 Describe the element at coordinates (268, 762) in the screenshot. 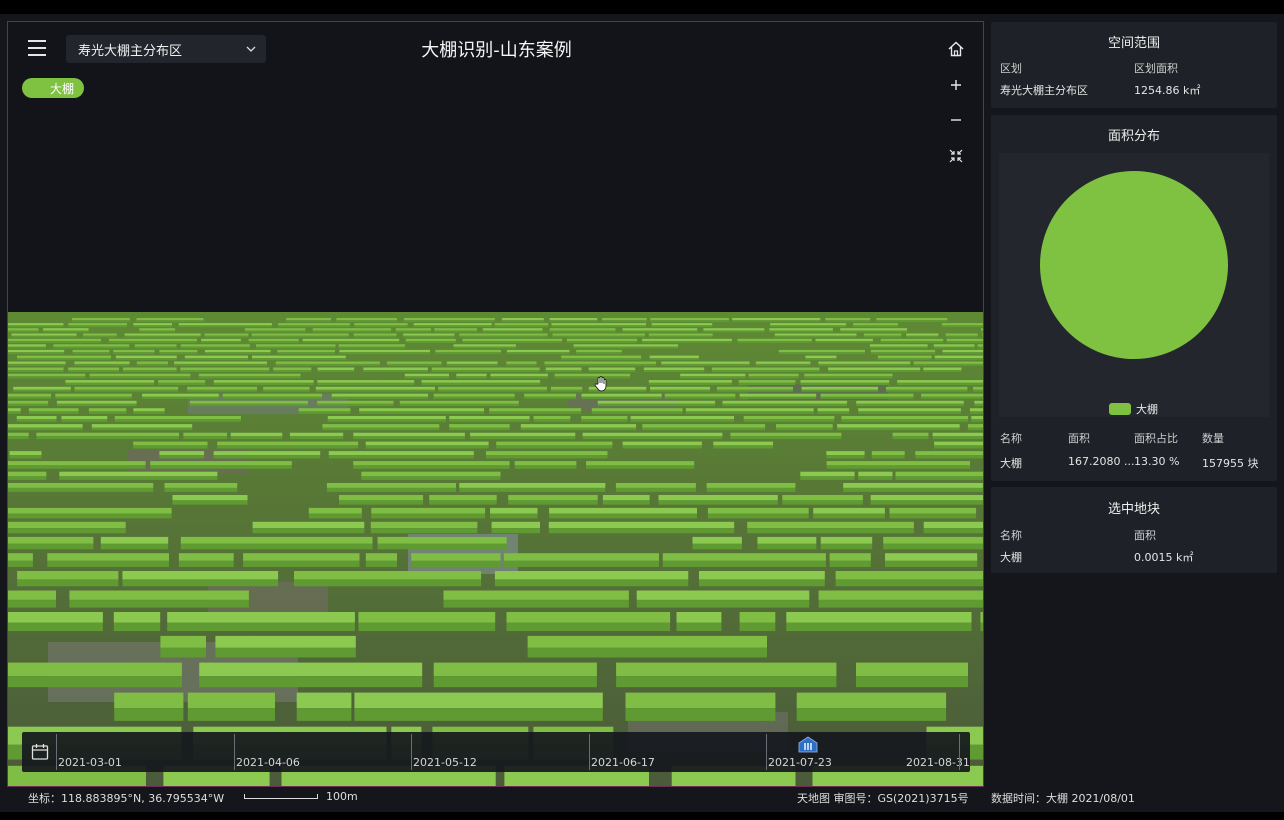

I see `timeline-date-label: 2021-04-06` at that location.